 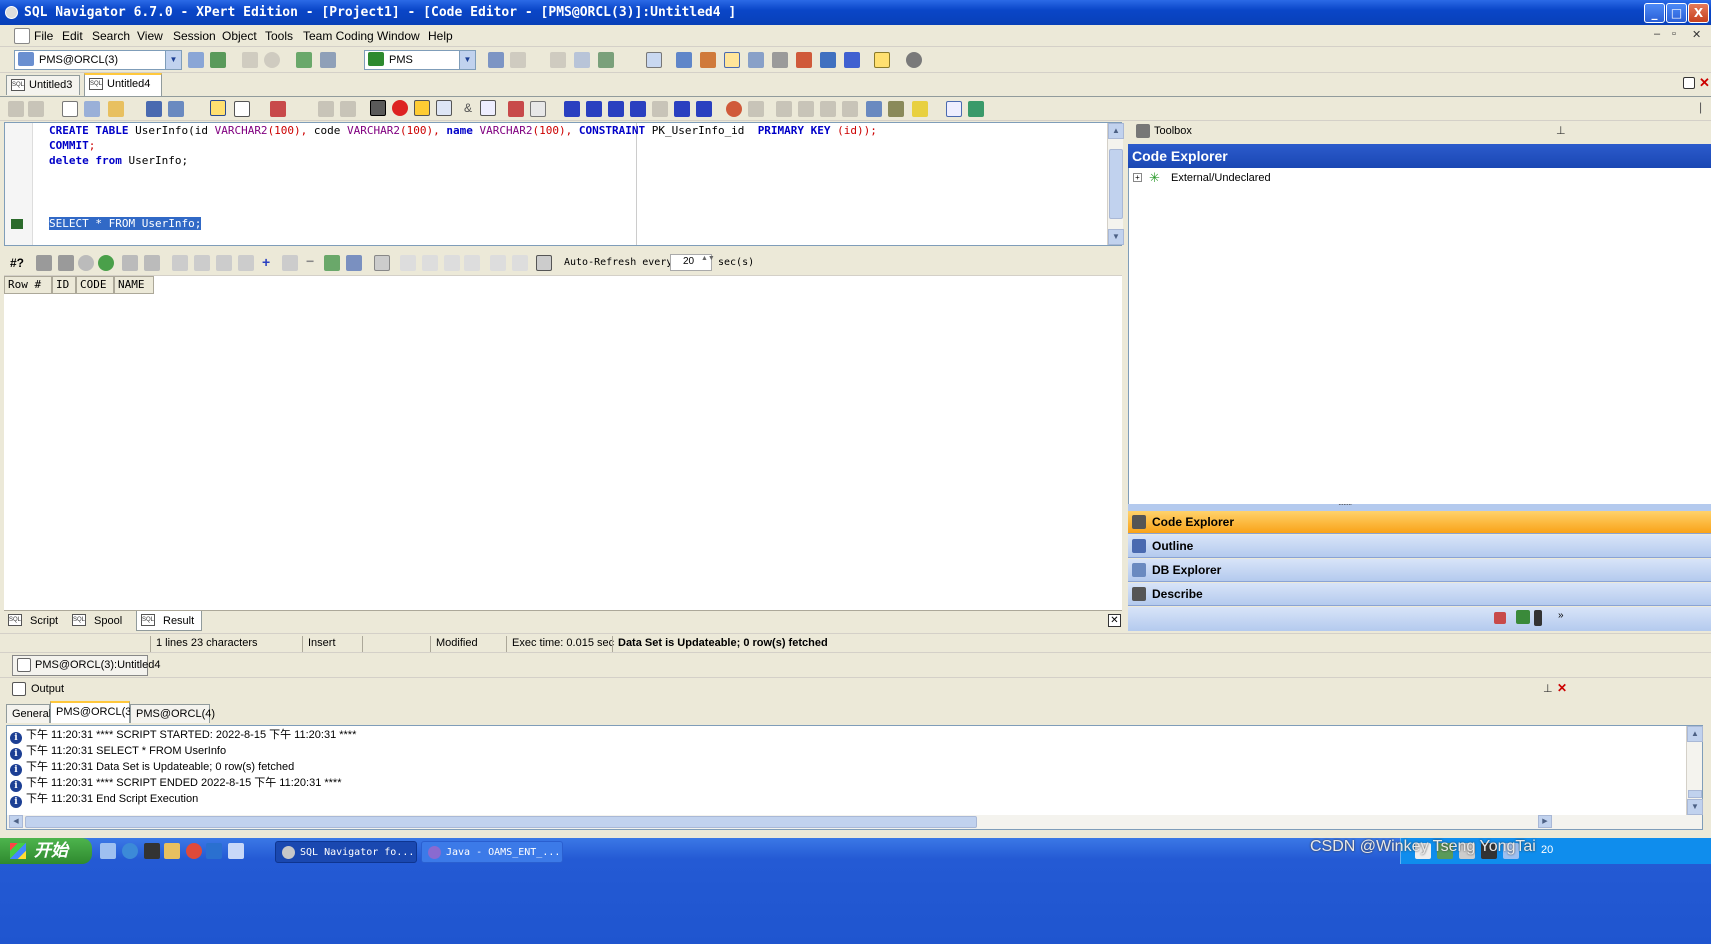 I want to click on settings-icon, so click(x=914, y=60).